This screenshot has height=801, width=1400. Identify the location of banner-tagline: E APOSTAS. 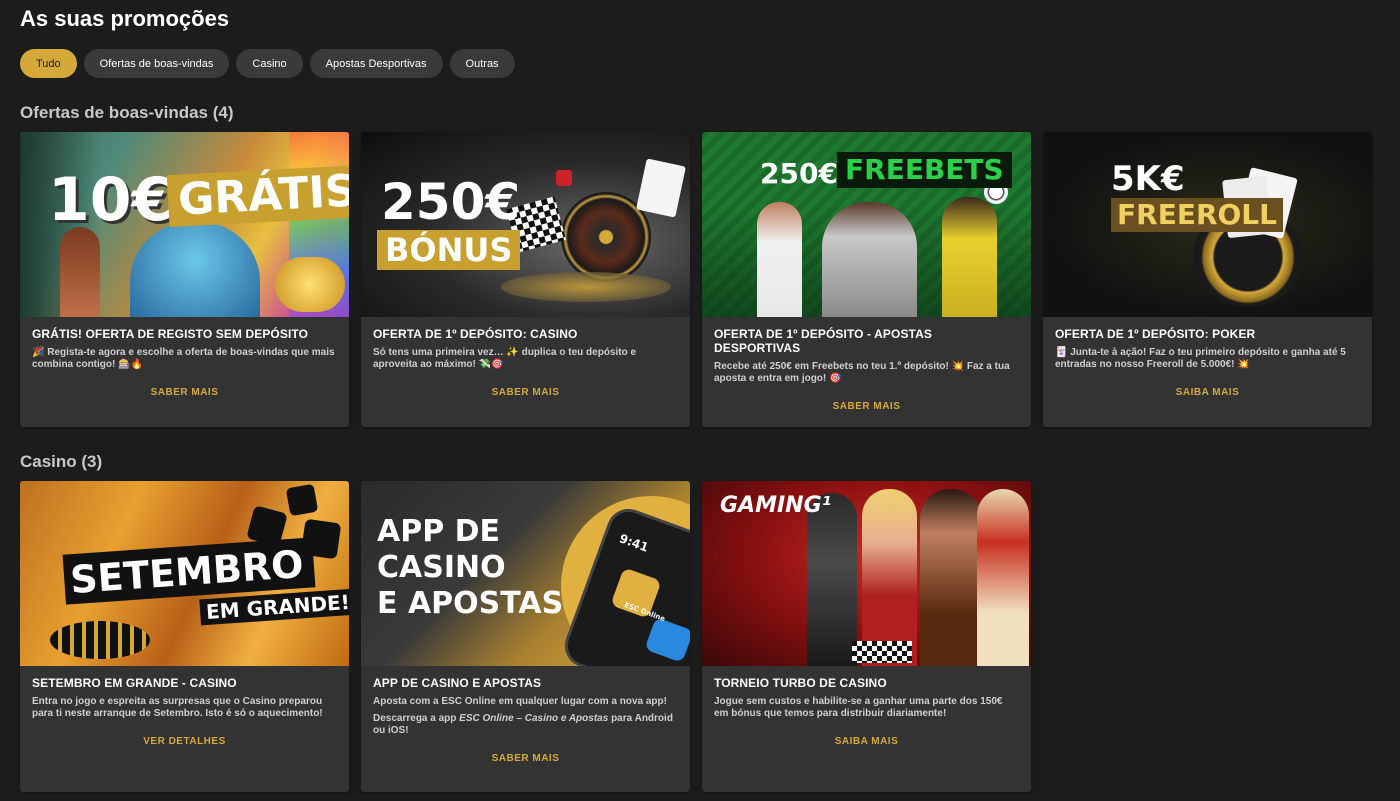
(470, 603).